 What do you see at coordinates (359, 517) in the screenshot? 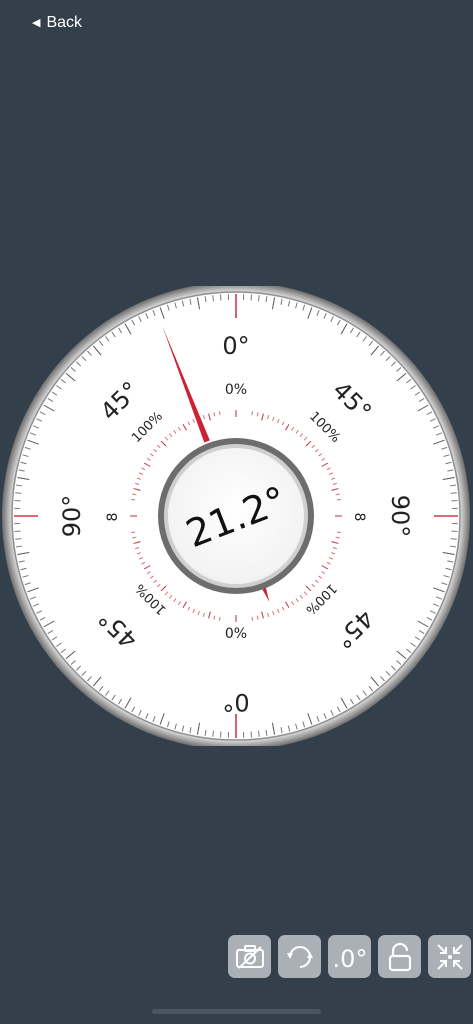
I see `label-inner-right-8: 8` at bounding box center [359, 517].